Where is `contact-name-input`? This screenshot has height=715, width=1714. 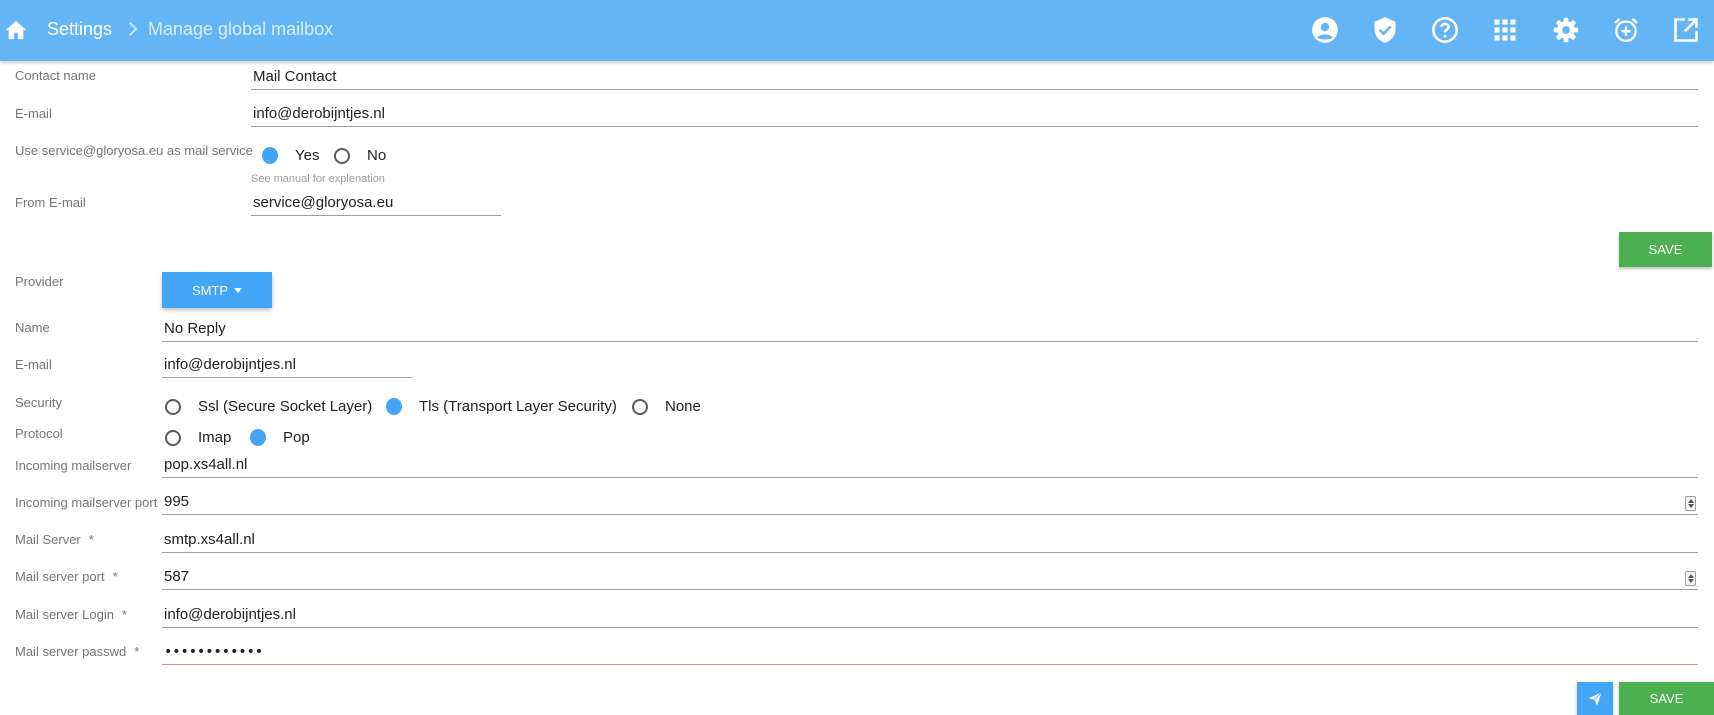
contact-name-input is located at coordinates (974, 76).